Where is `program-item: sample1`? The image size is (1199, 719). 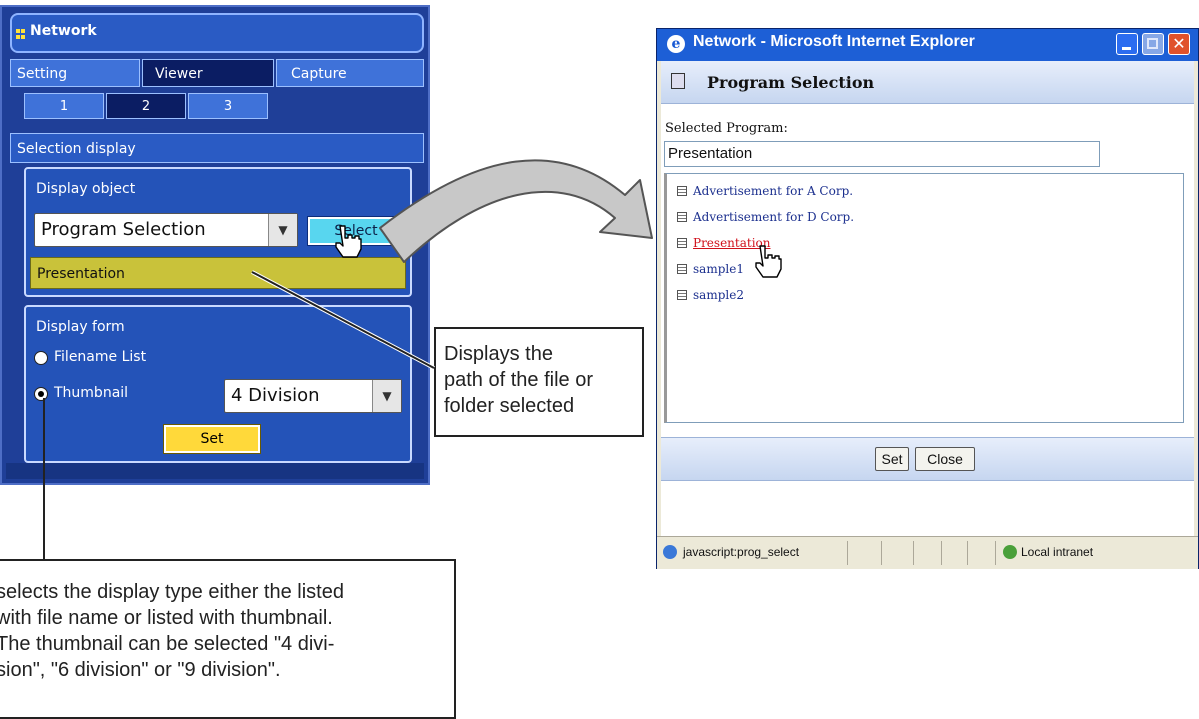 program-item: sample1 is located at coordinates (710, 269).